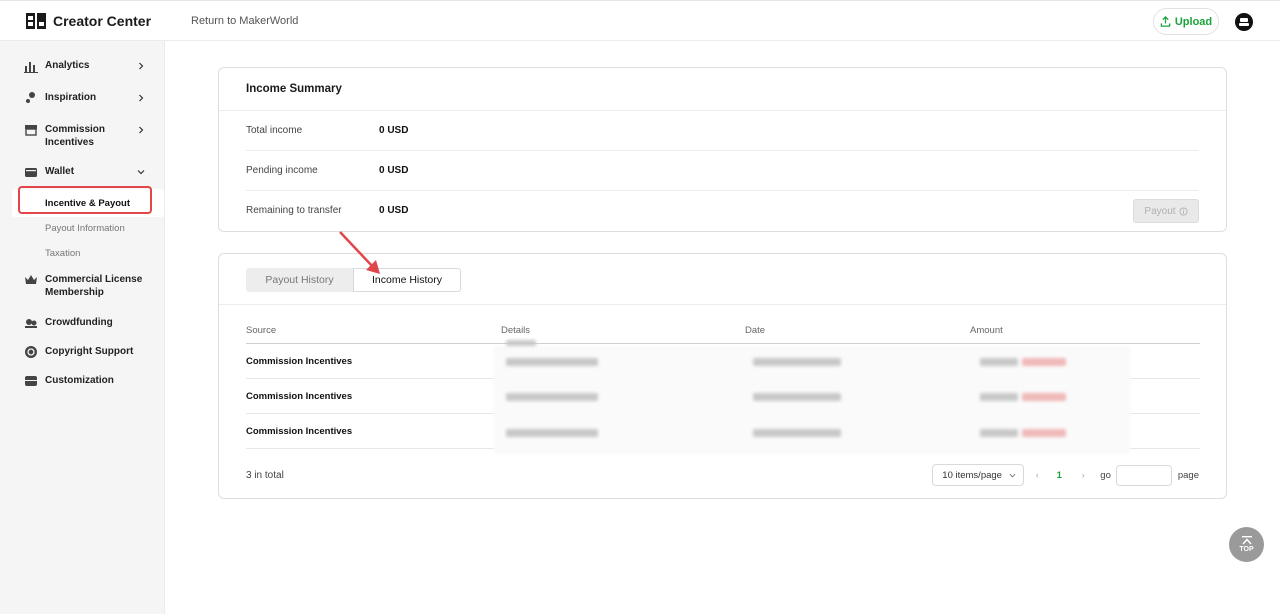  What do you see at coordinates (294, 210) in the screenshot?
I see `summary-label: Remaining to transfer` at bounding box center [294, 210].